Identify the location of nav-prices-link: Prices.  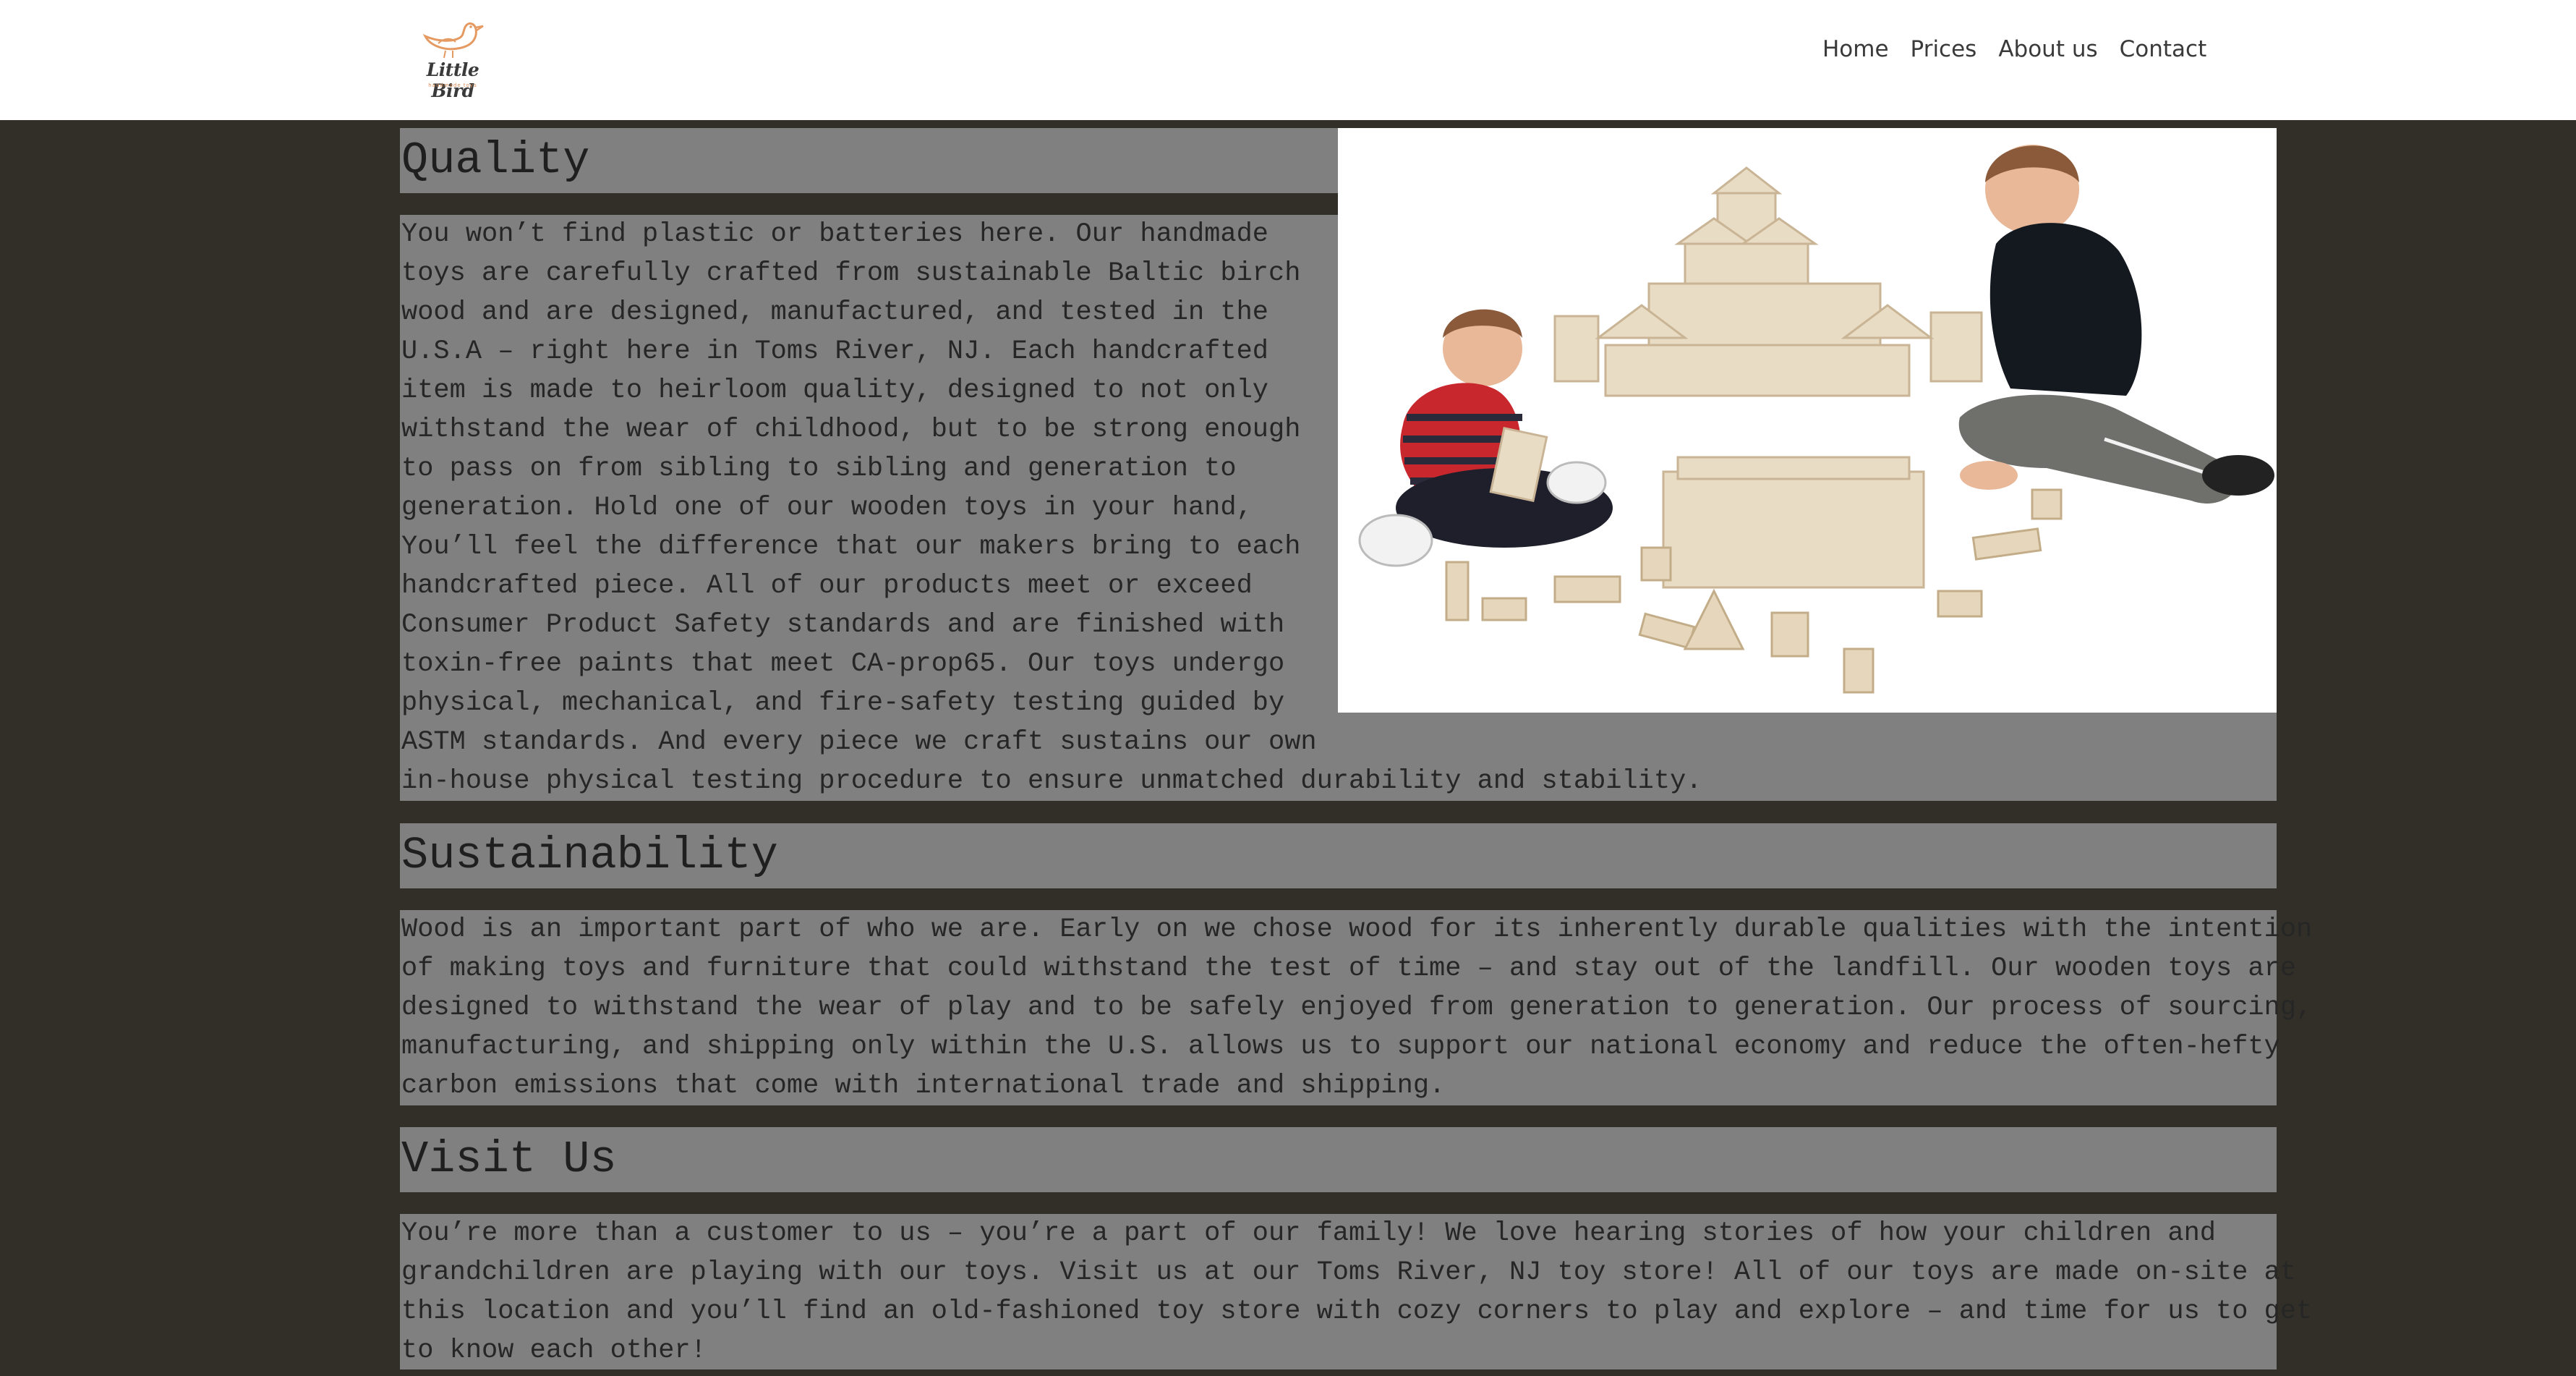
(1944, 49).